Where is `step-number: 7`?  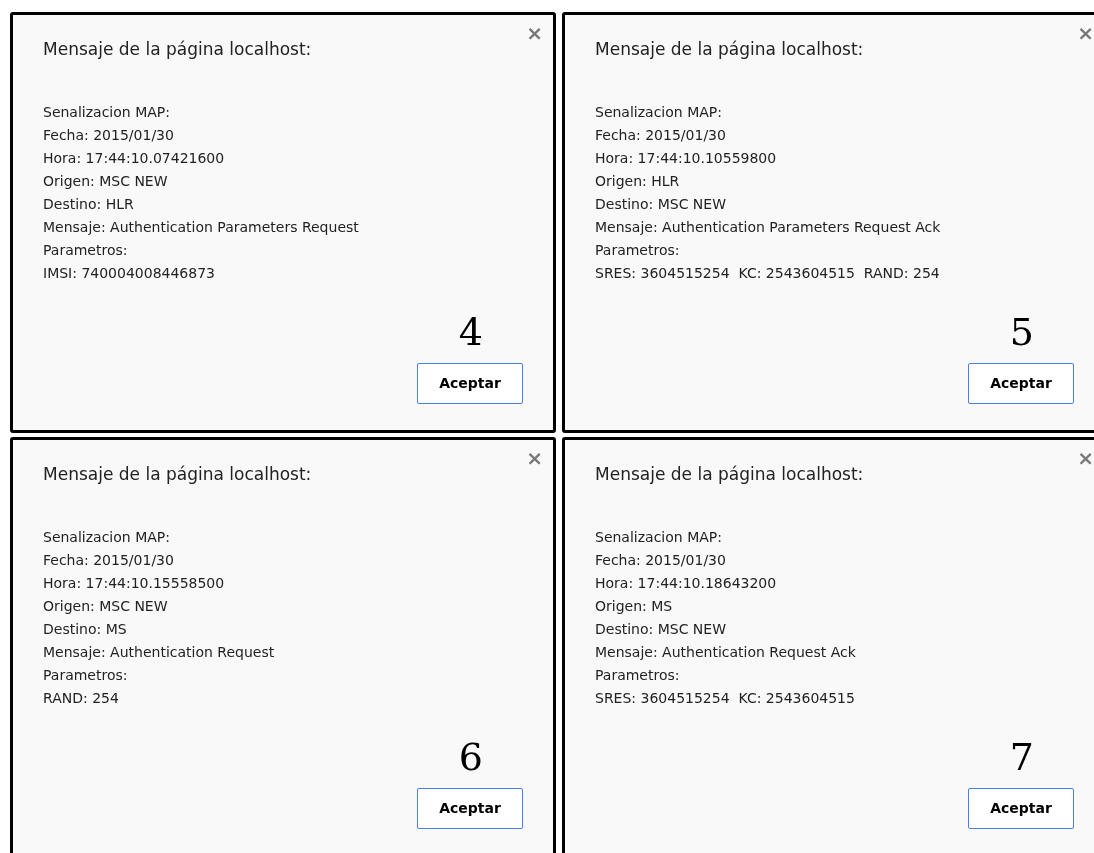 step-number: 7 is located at coordinates (1021, 757).